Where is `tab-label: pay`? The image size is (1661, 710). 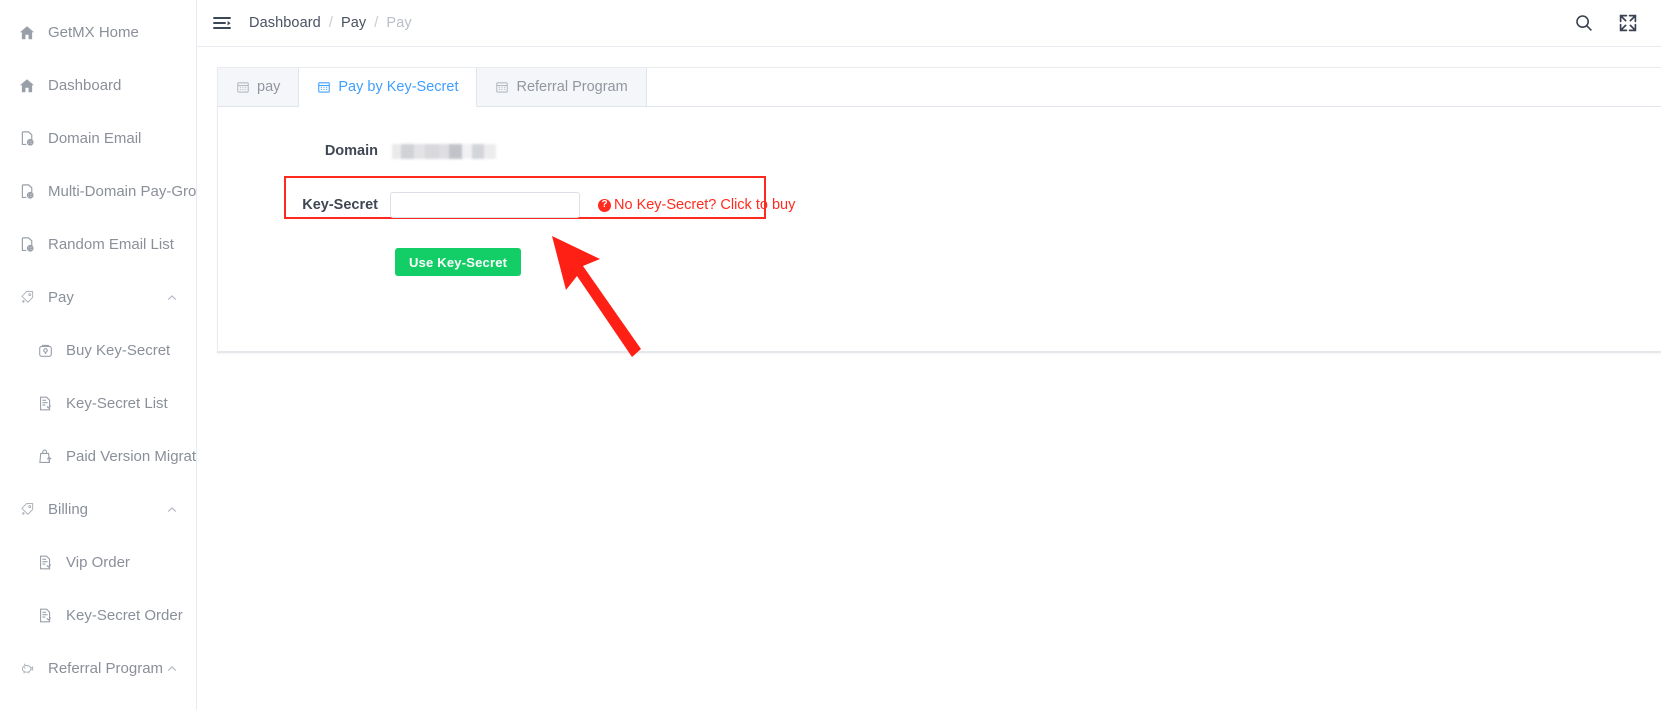 tab-label: pay is located at coordinates (269, 87).